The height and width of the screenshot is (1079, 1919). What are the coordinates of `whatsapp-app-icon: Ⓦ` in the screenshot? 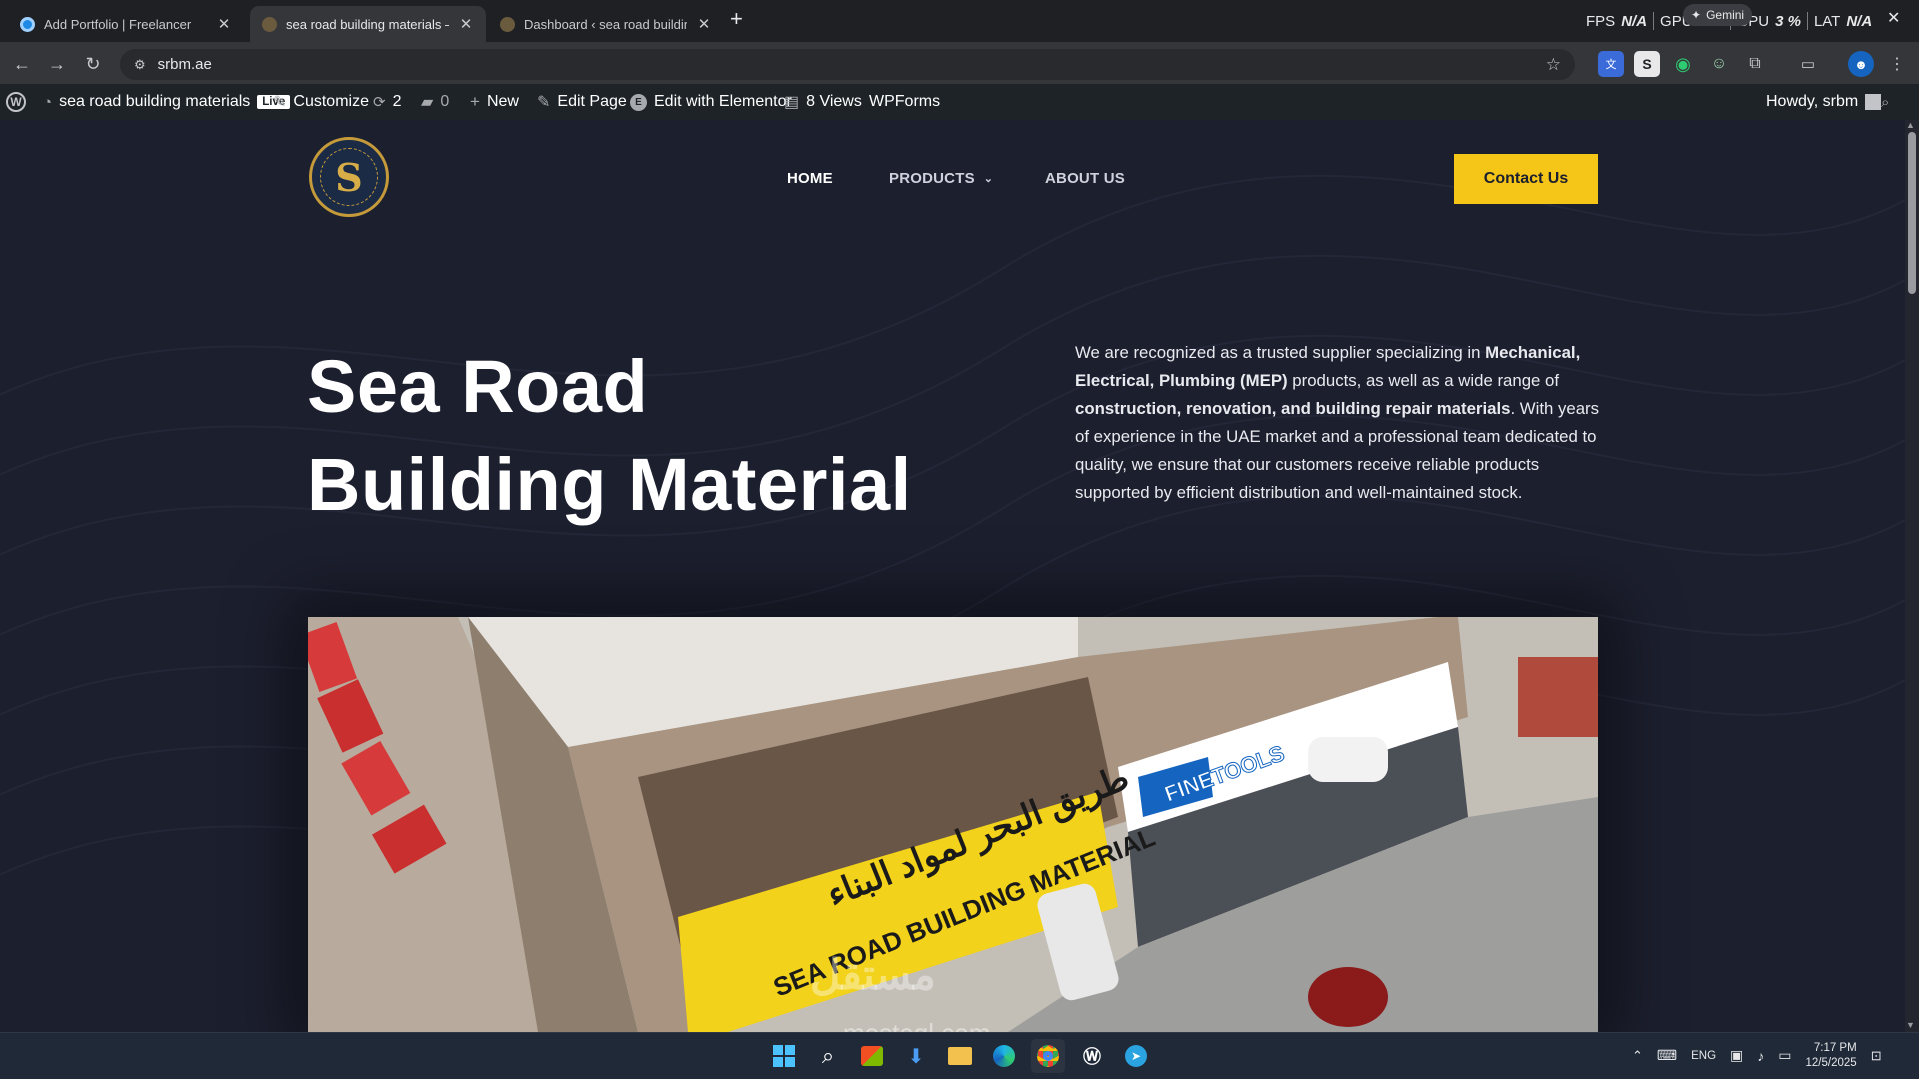 It's located at (1092, 1056).